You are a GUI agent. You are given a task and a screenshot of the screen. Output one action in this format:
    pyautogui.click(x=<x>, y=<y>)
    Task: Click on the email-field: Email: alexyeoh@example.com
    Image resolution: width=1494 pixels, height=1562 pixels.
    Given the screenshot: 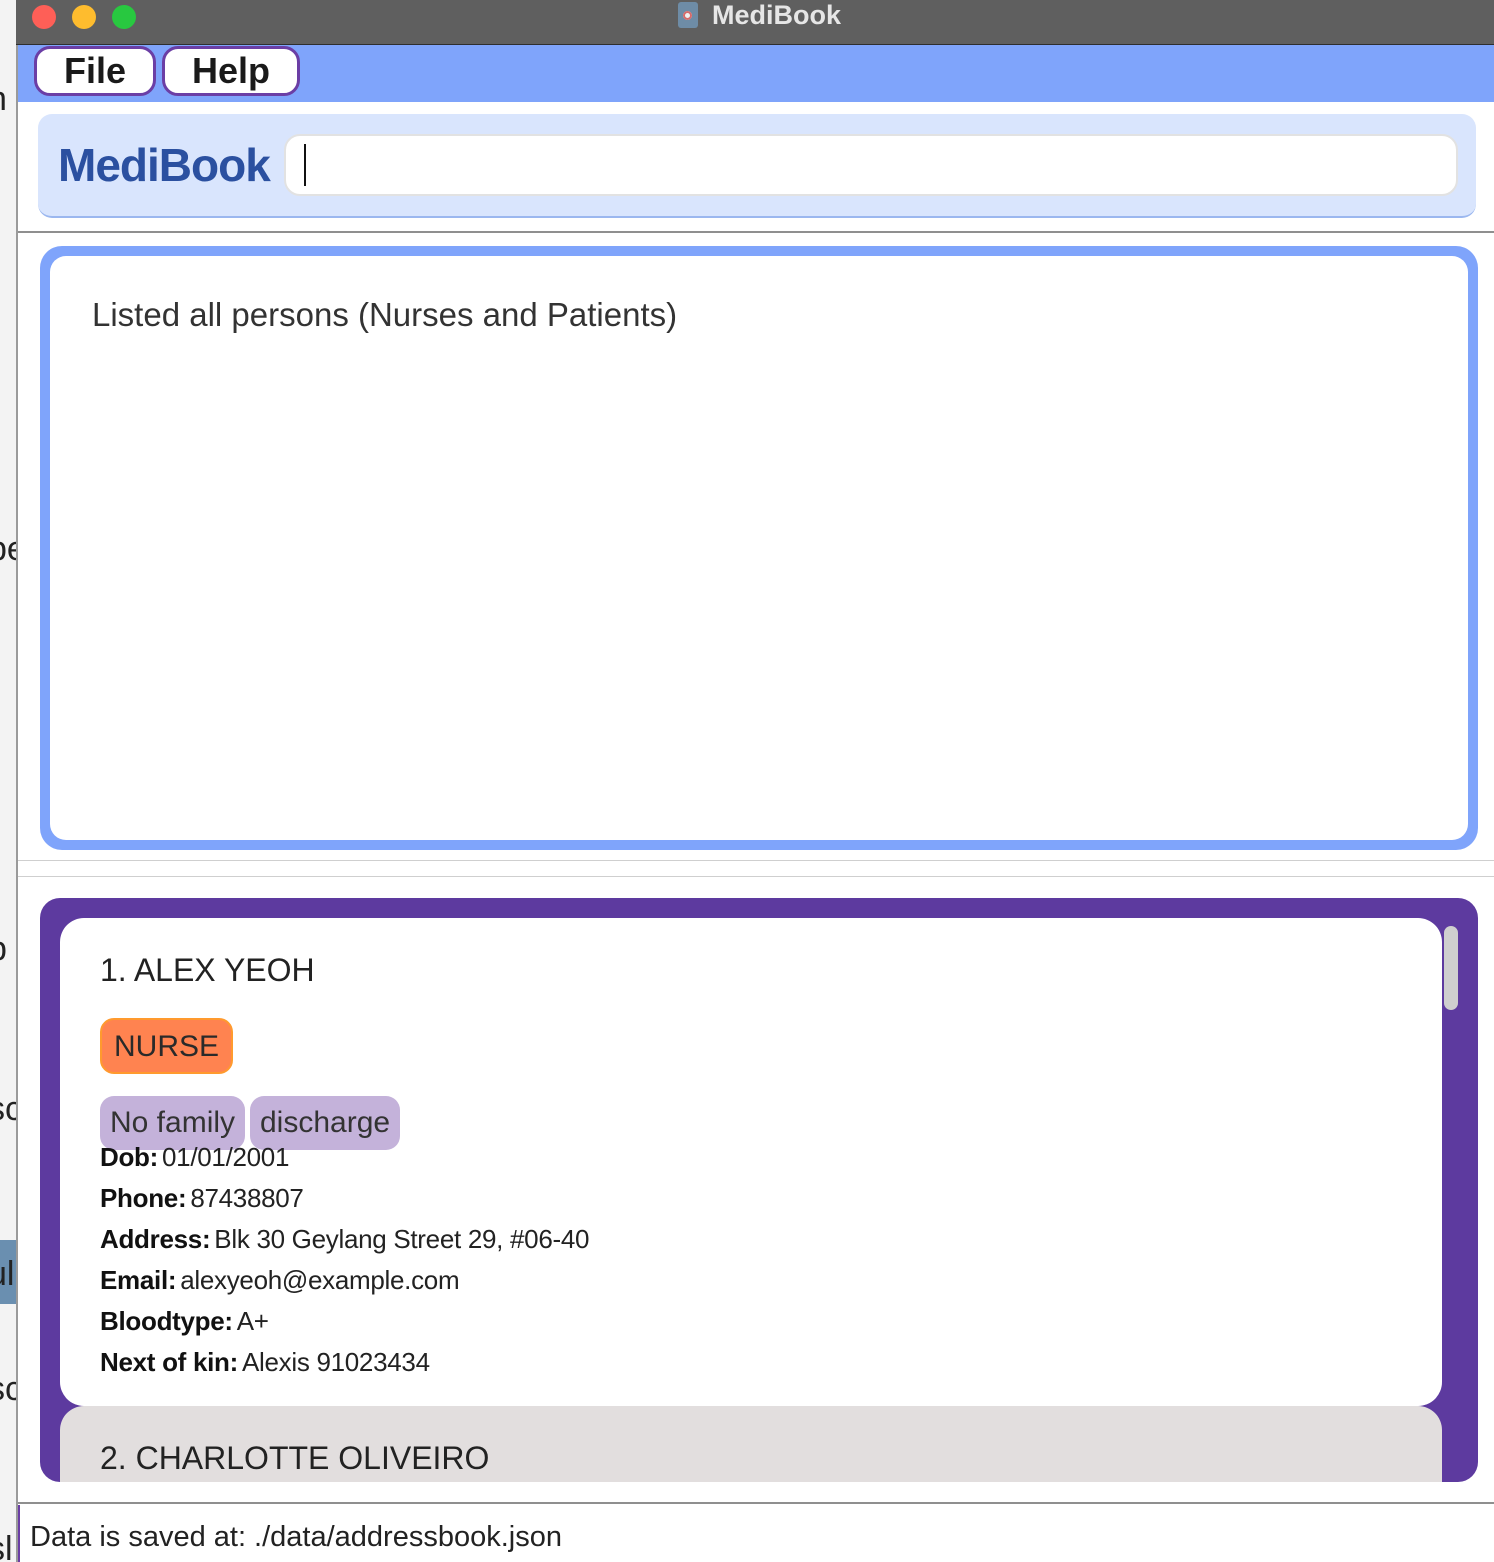 What is the action you would take?
    pyautogui.click(x=280, y=1280)
    